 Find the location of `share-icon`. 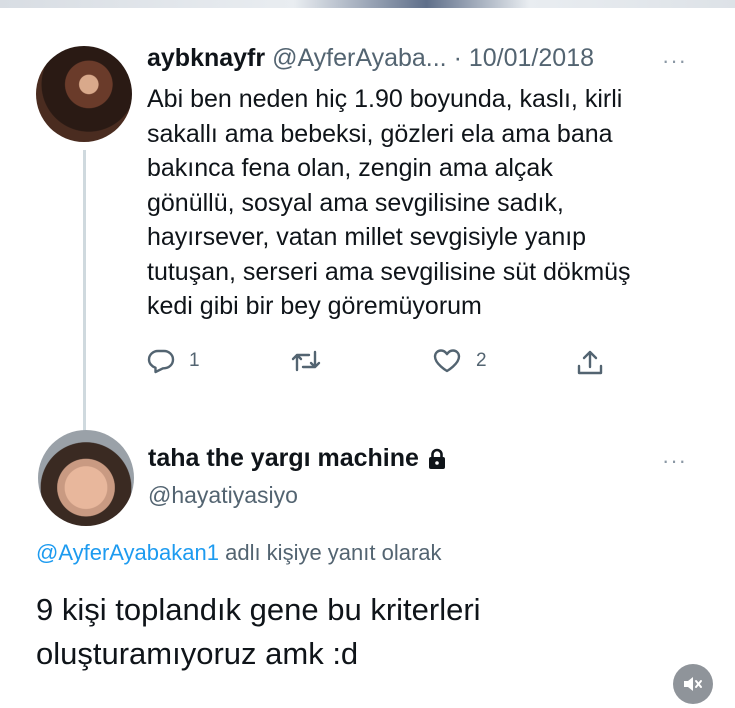

share-icon is located at coordinates (590, 362).